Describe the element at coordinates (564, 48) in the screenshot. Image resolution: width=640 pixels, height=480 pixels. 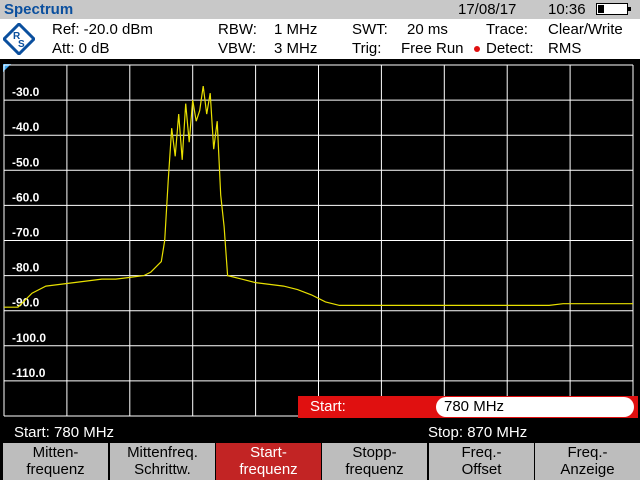
I see `detect-value: RMS` at that location.